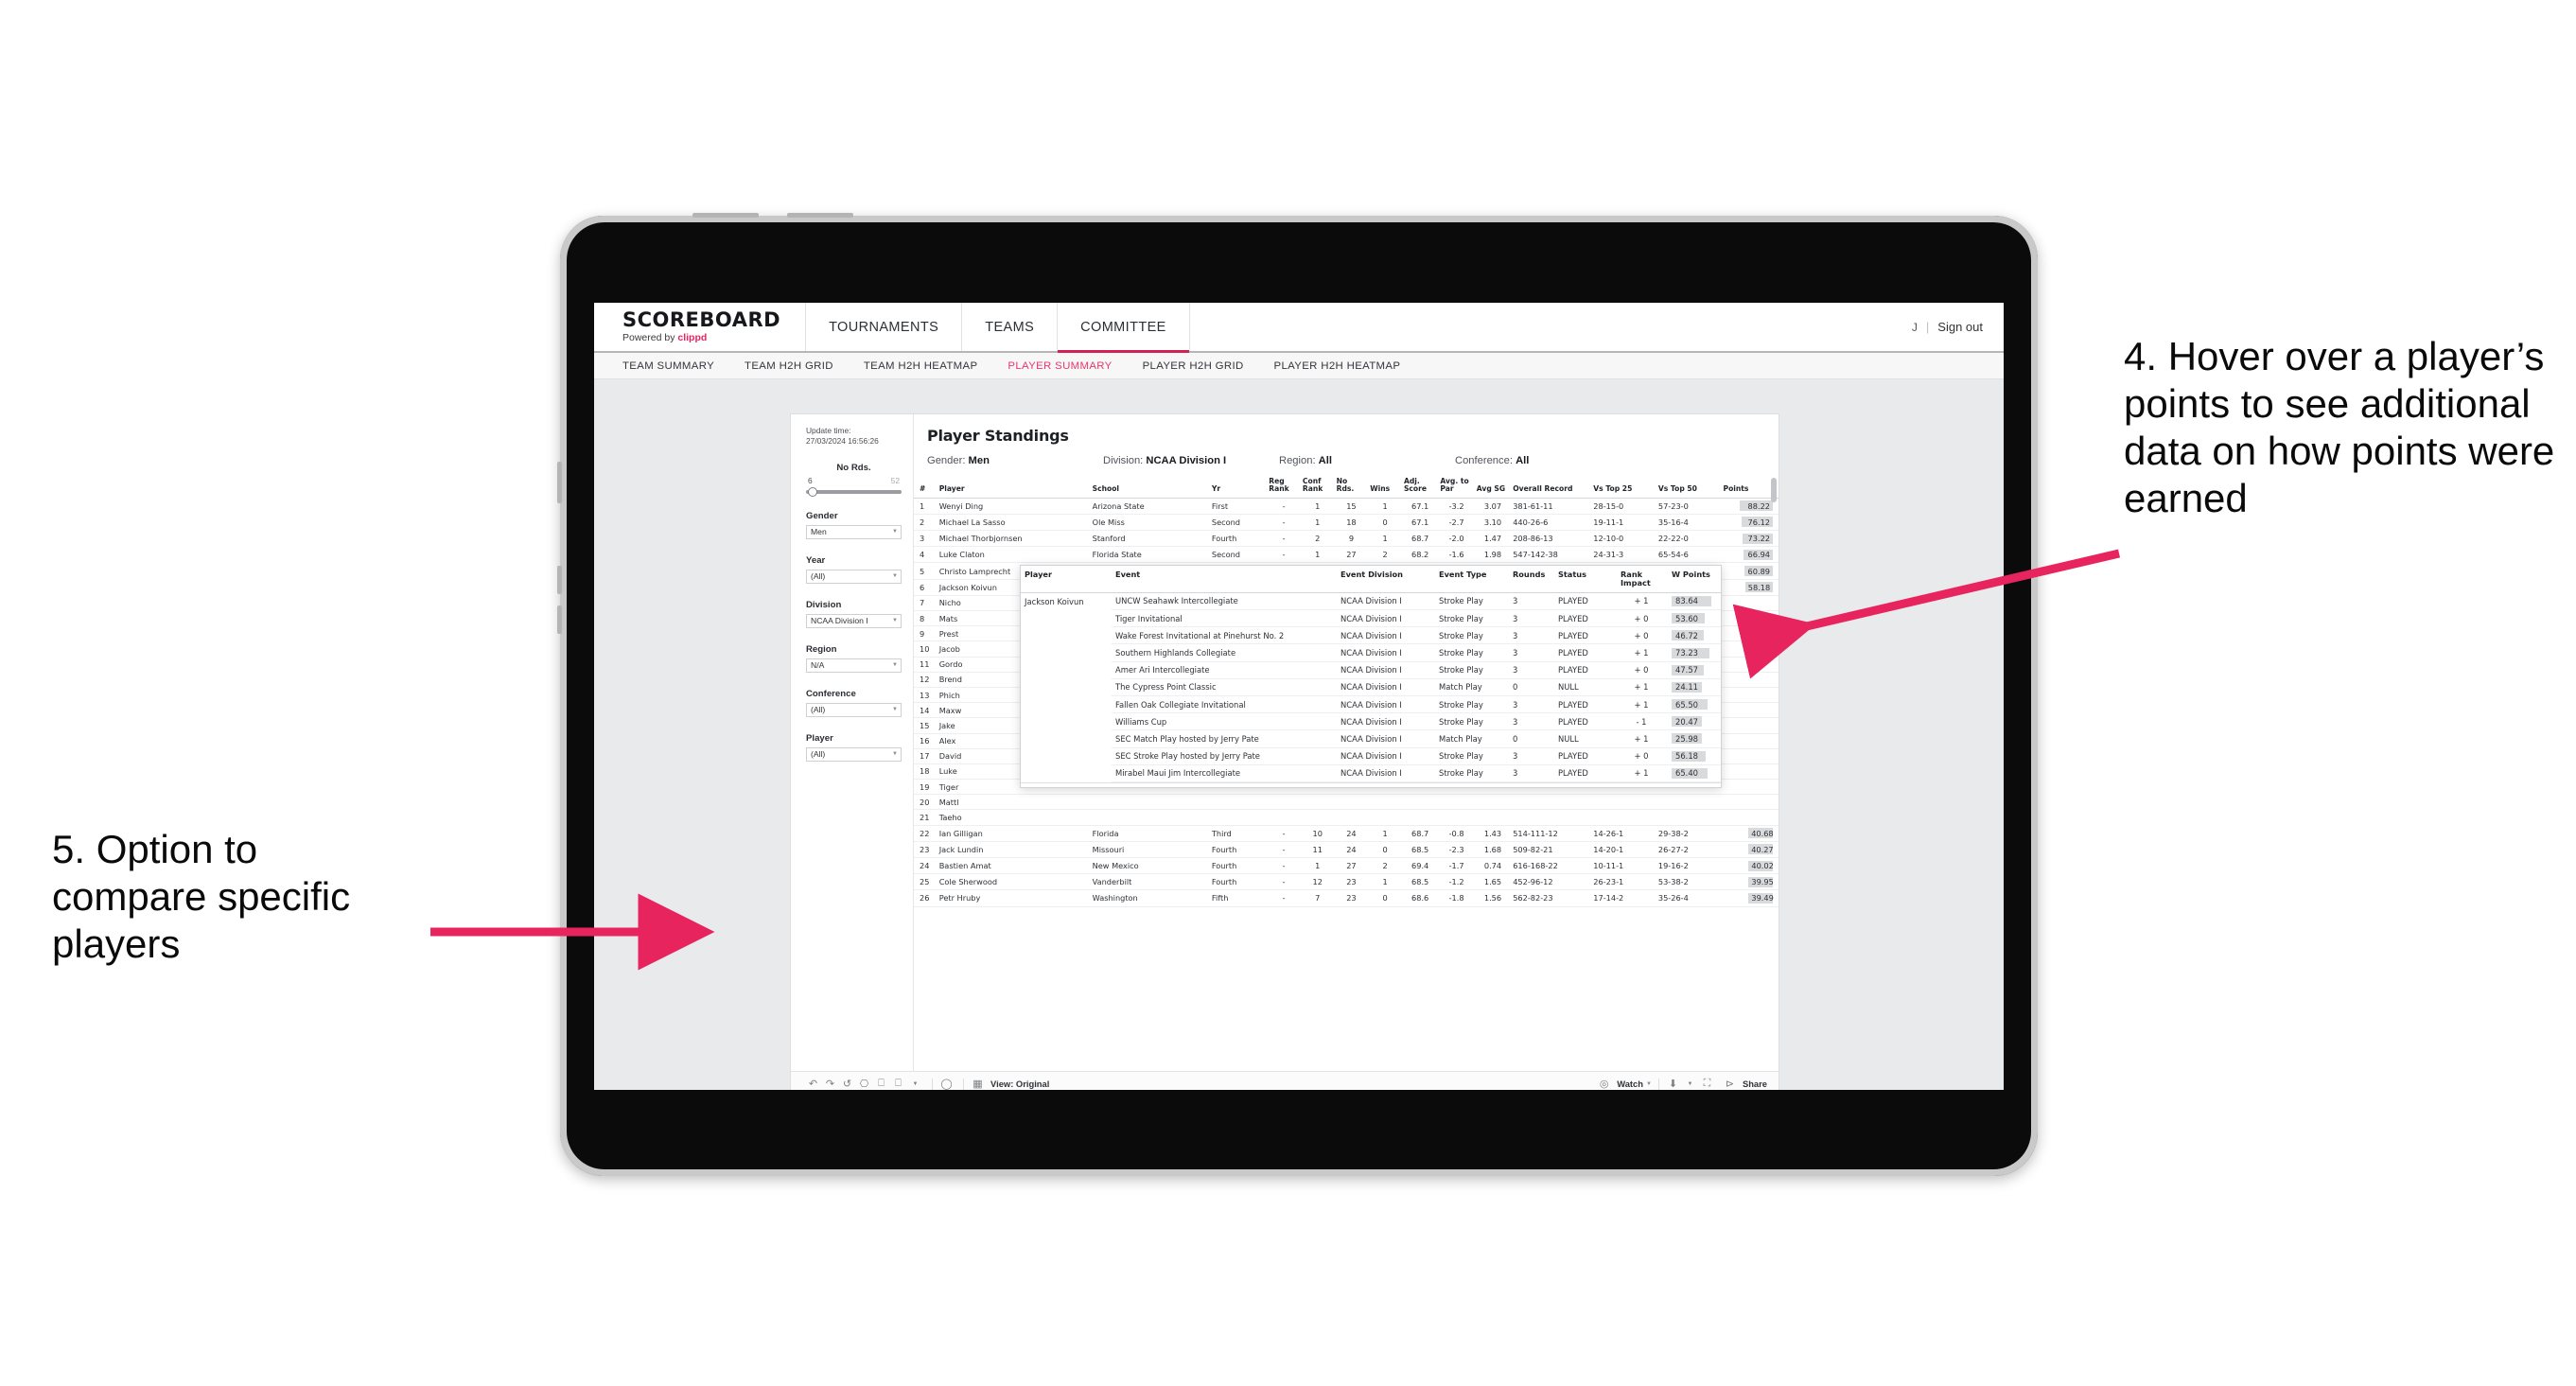  I want to click on cell-points: 40.68, so click(1750, 833).